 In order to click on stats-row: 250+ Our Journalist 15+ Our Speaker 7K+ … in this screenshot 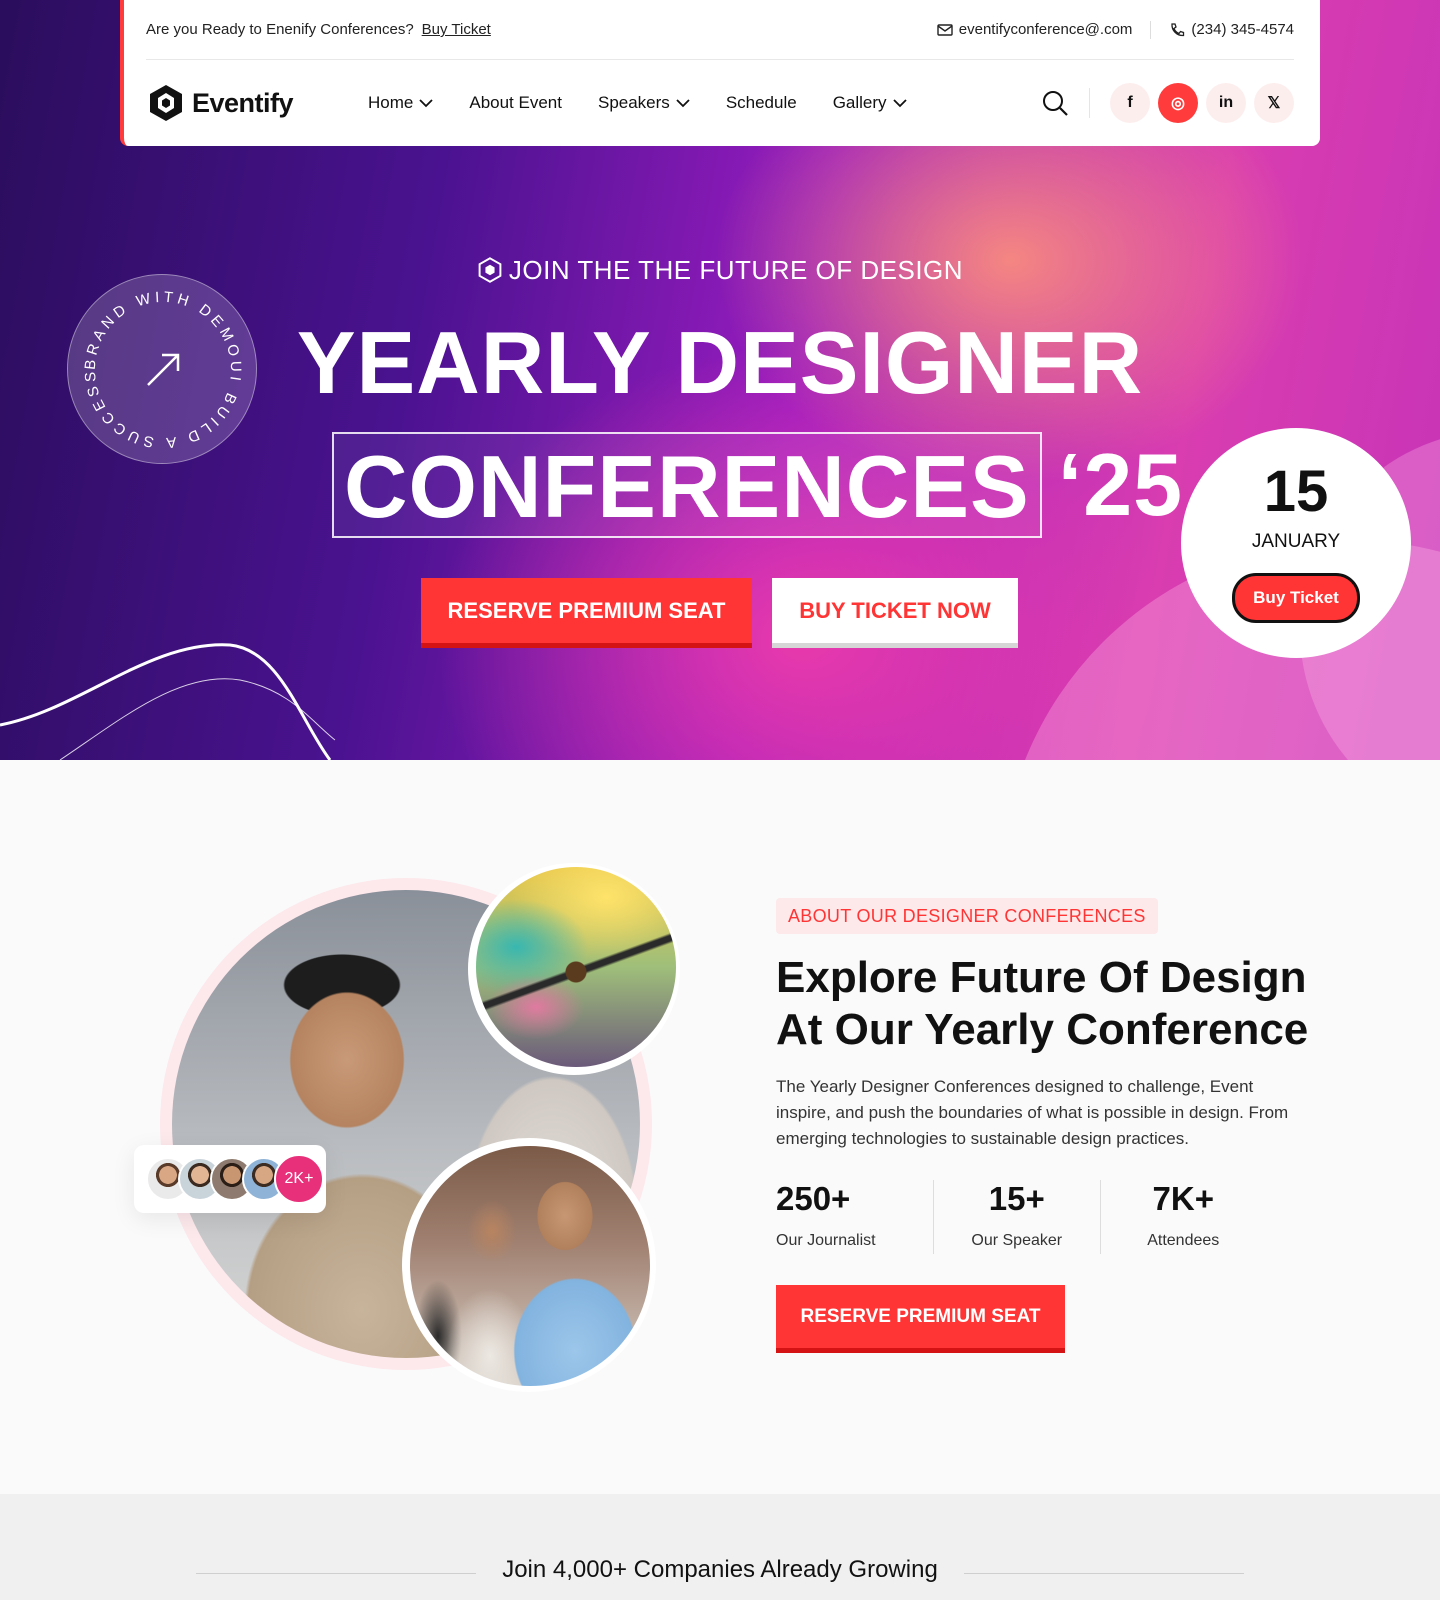, I will do `click(1021, 1217)`.